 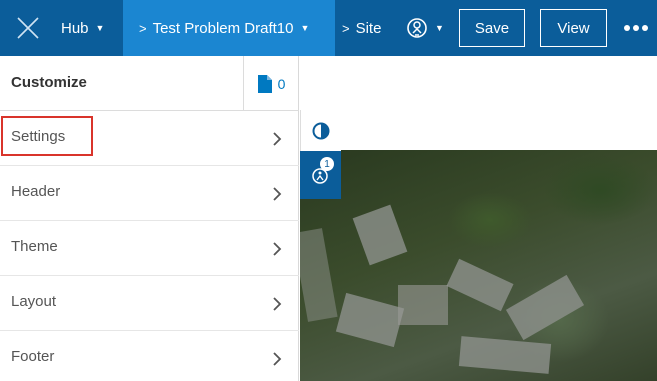 What do you see at coordinates (573, 28) in the screenshot?
I see `view-button: View` at bounding box center [573, 28].